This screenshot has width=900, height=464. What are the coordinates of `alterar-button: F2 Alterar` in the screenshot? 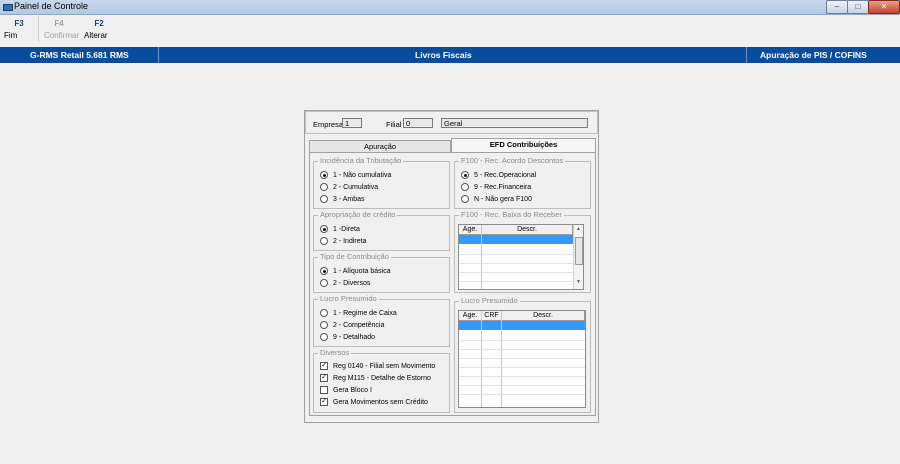 It's located at (99, 29).